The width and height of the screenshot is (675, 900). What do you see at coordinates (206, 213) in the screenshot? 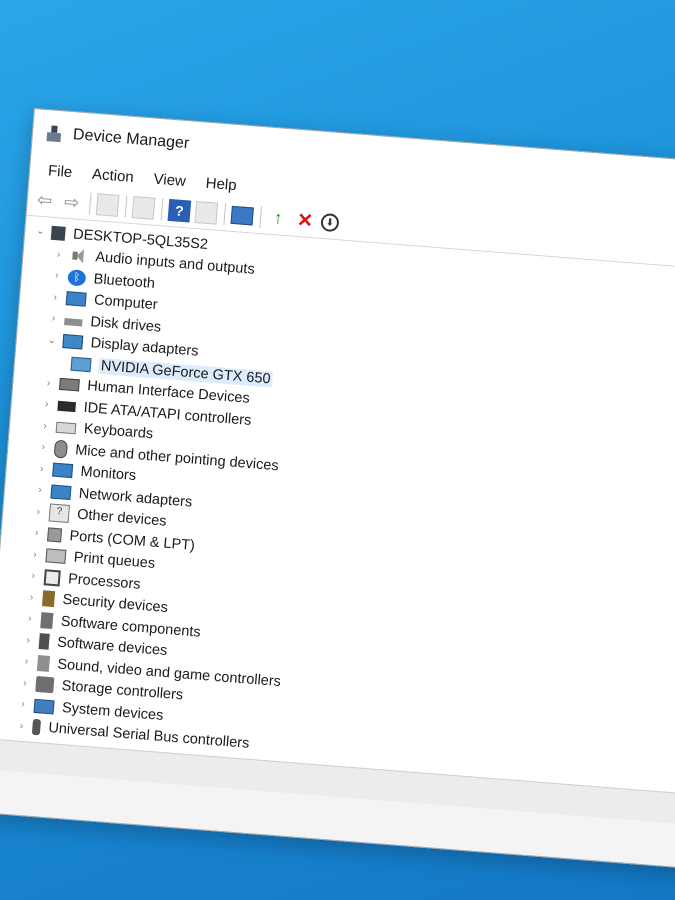
I see `show-hidden-icon` at bounding box center [206, 213].